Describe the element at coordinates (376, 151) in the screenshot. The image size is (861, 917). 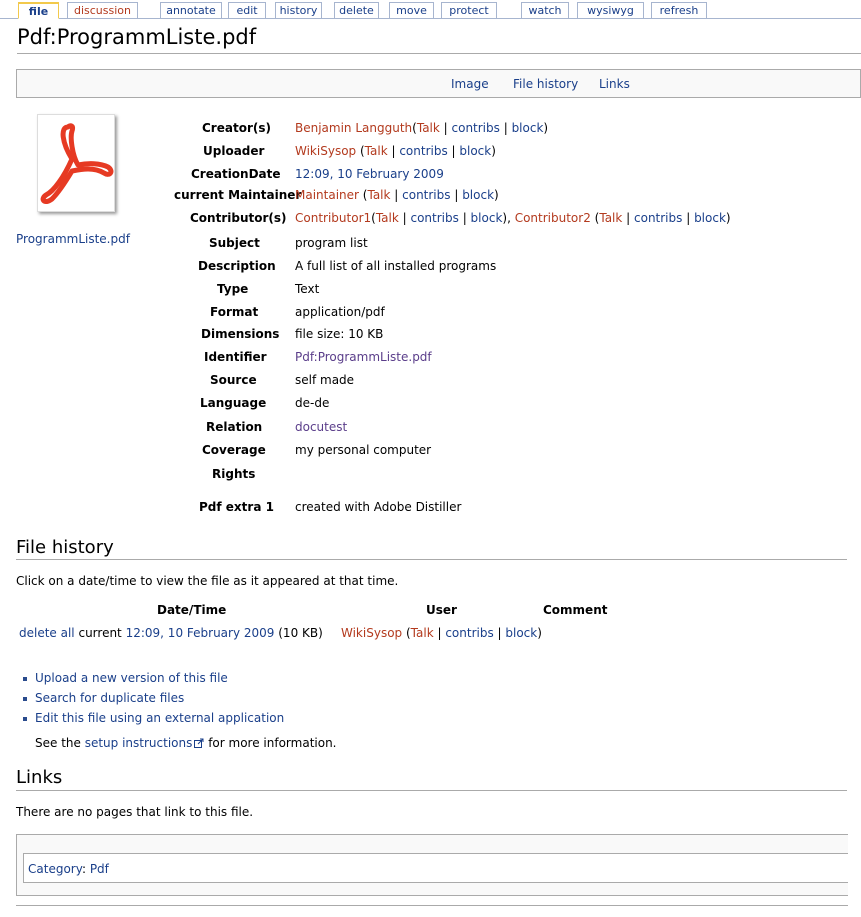
I see `uploader-talk-link: Talk` at that location.